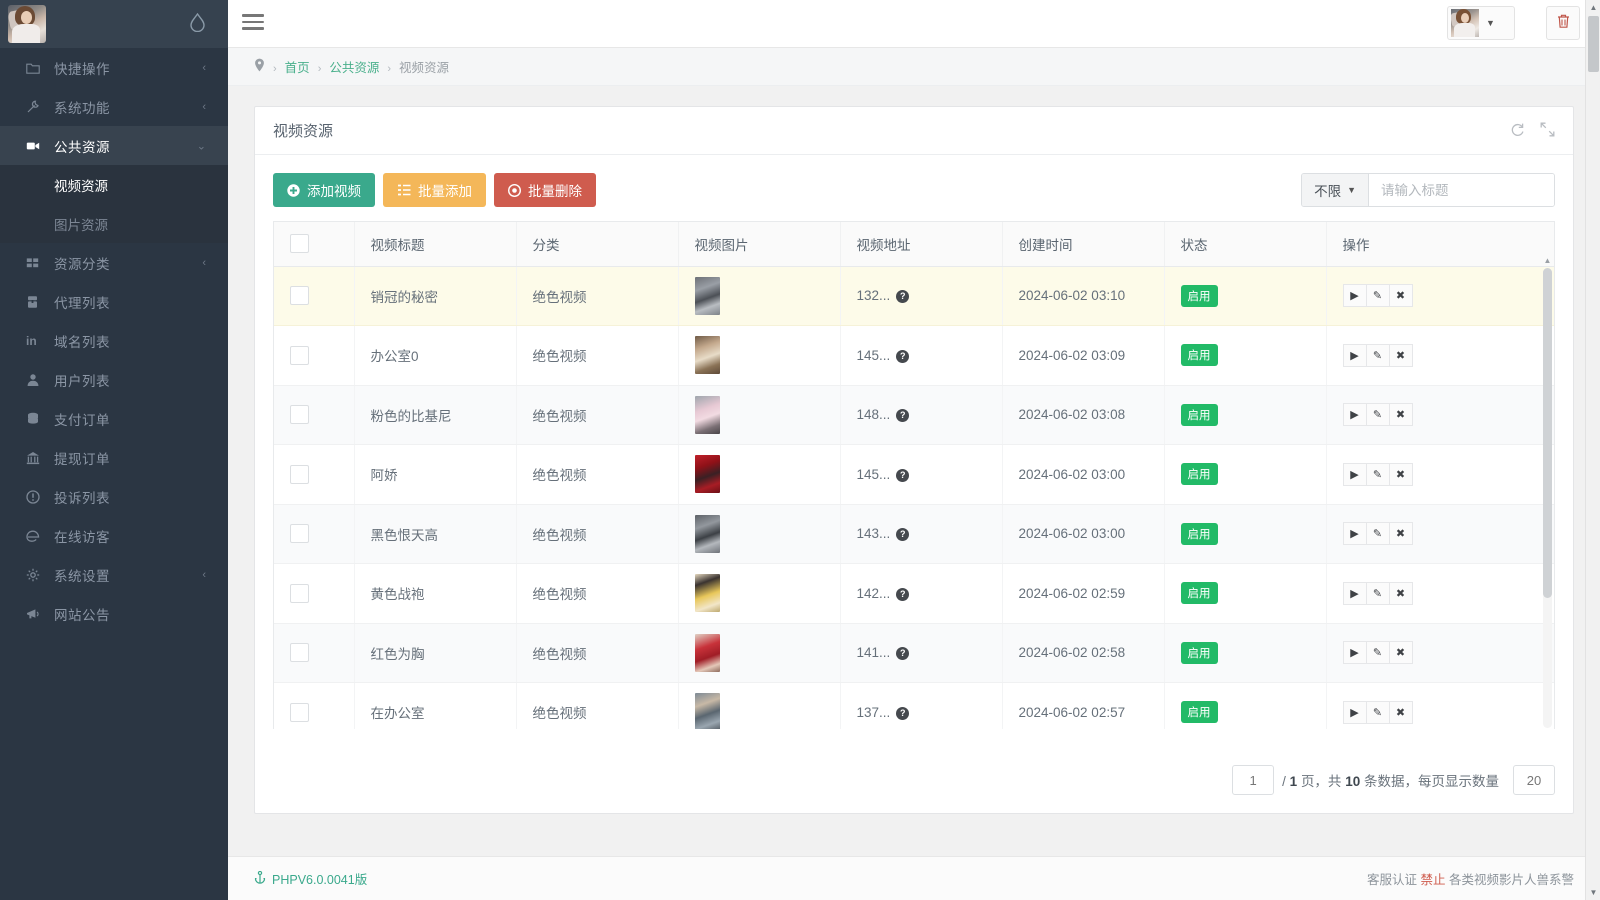 The image size is (1600, 900). What do you see at coordinates (297, 68) in the screenshot?
I see `breadcrumb-item-0: 首页` at bounding box center [297, 68].